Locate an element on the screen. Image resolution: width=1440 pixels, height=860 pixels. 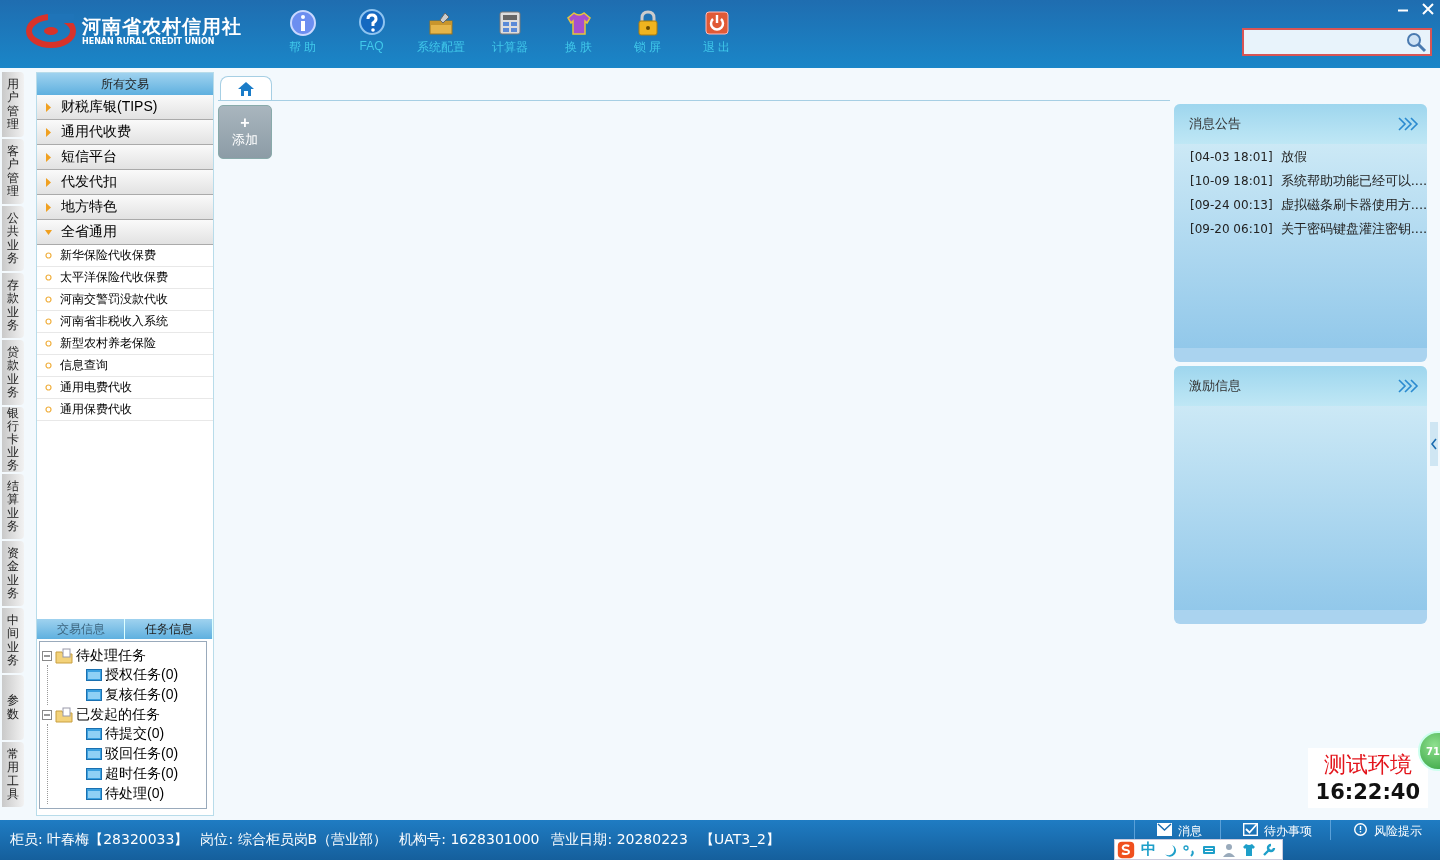
search-icon is located at coordinates (1416, 42).